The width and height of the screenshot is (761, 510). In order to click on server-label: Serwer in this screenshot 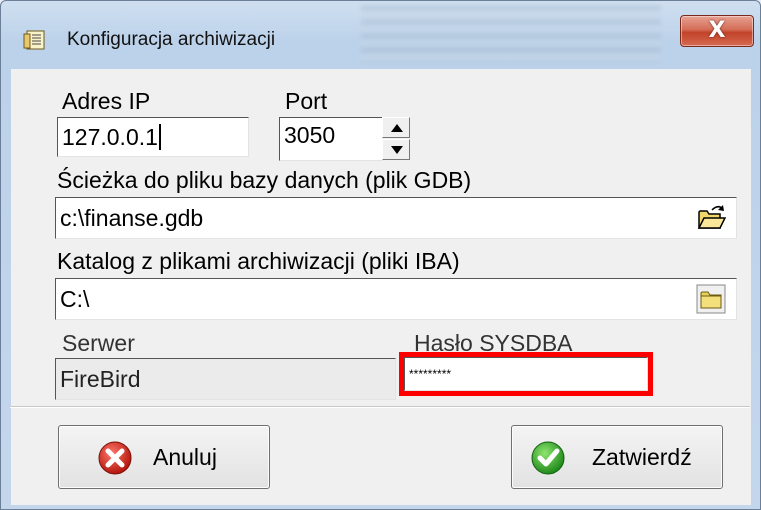, I will do `click(98, 343)`.